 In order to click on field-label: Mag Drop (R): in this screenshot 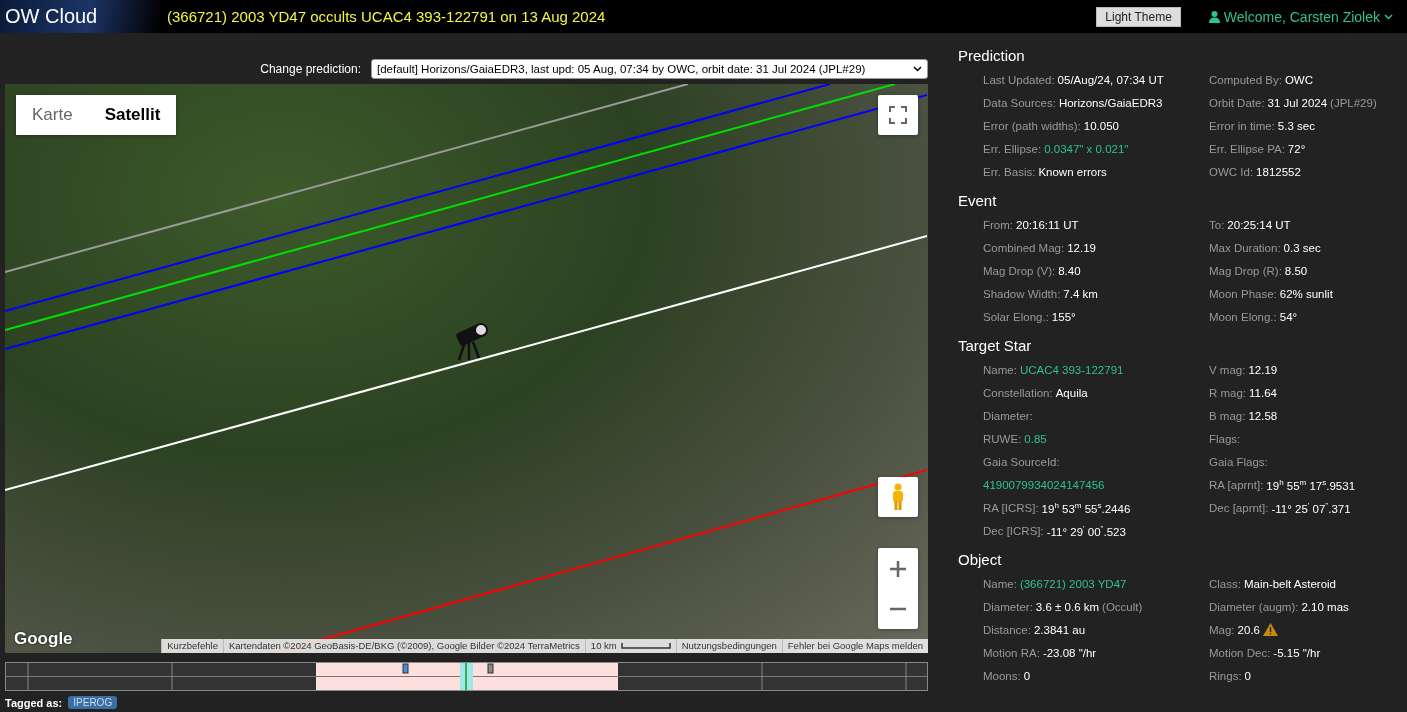, I will do `click(1245, 270)`.